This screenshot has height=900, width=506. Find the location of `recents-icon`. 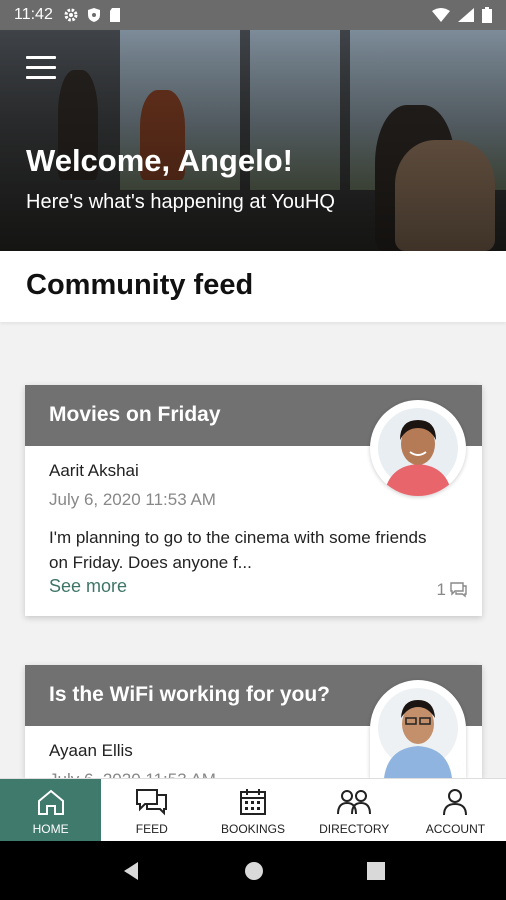

recents-icon is located at coordinates (376, 871).